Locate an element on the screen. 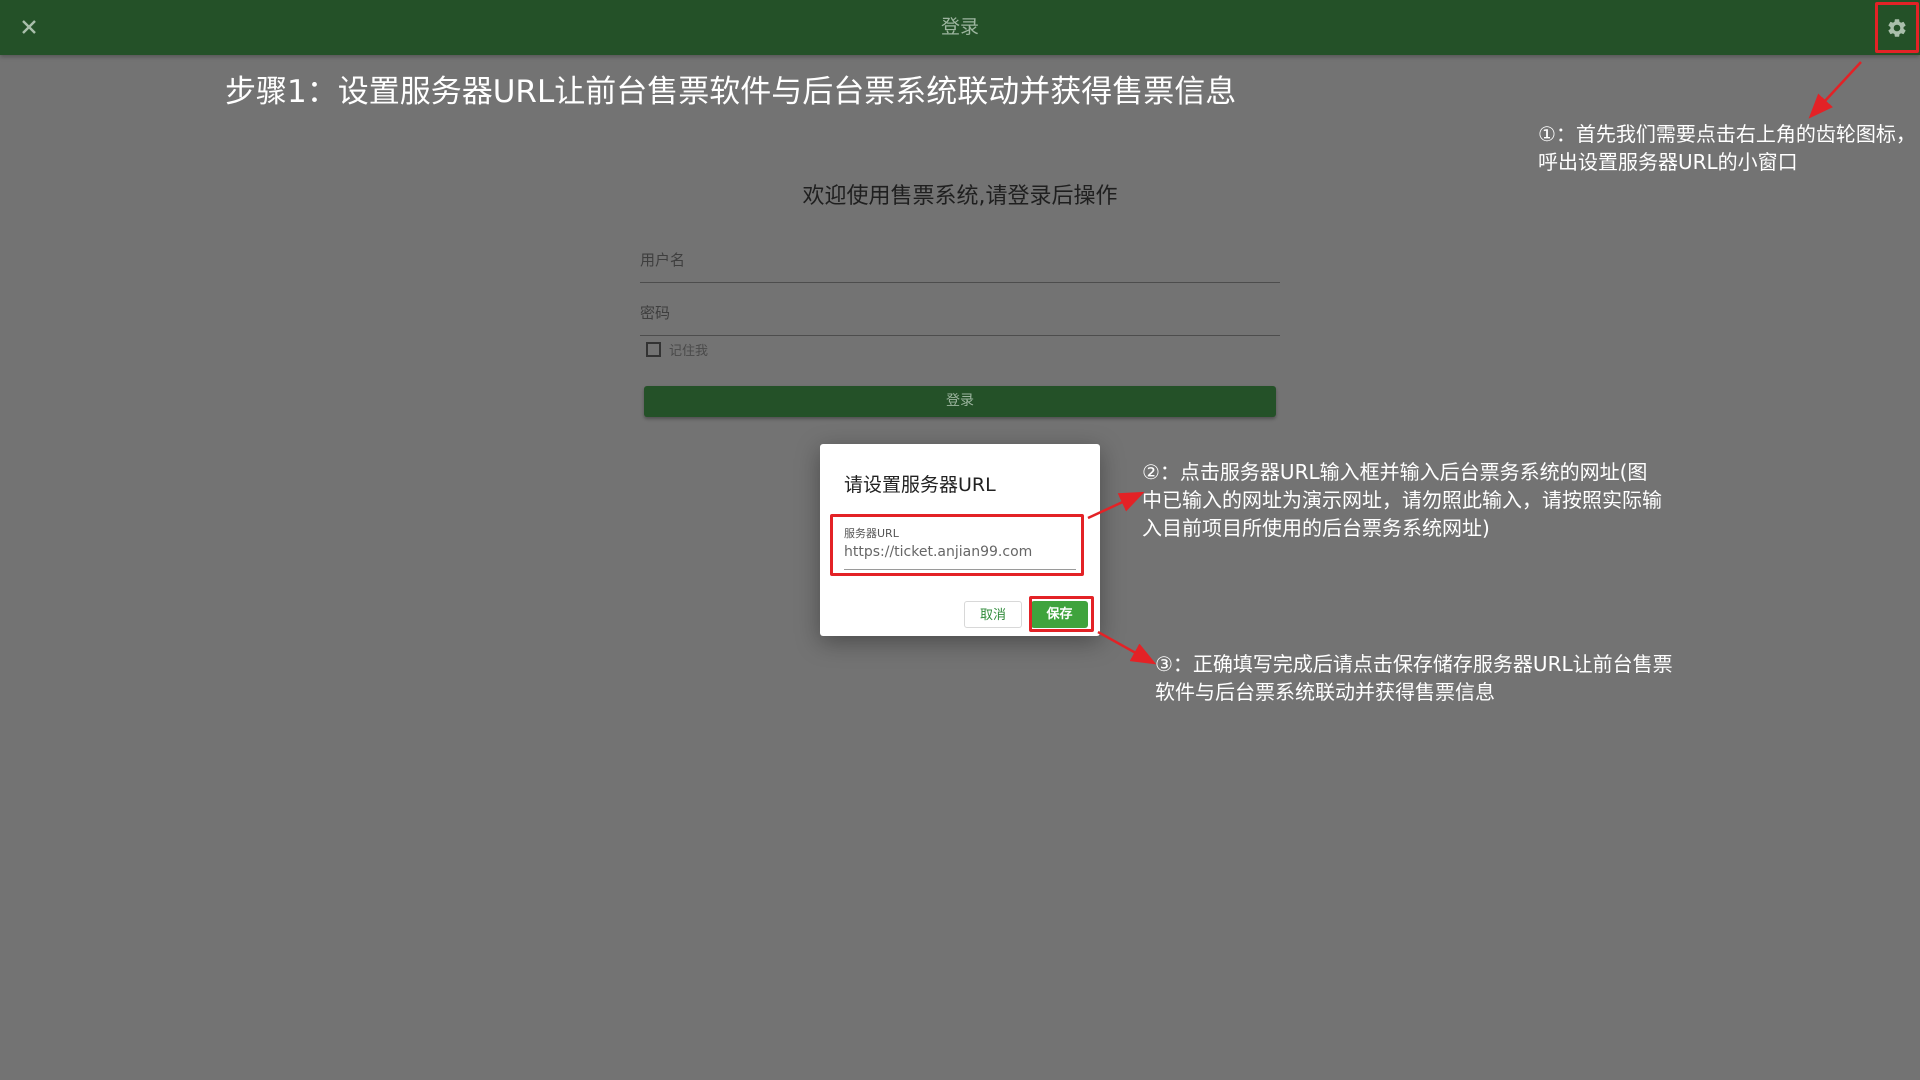  title-bar: 登录 is located at coordinates (960, 27).